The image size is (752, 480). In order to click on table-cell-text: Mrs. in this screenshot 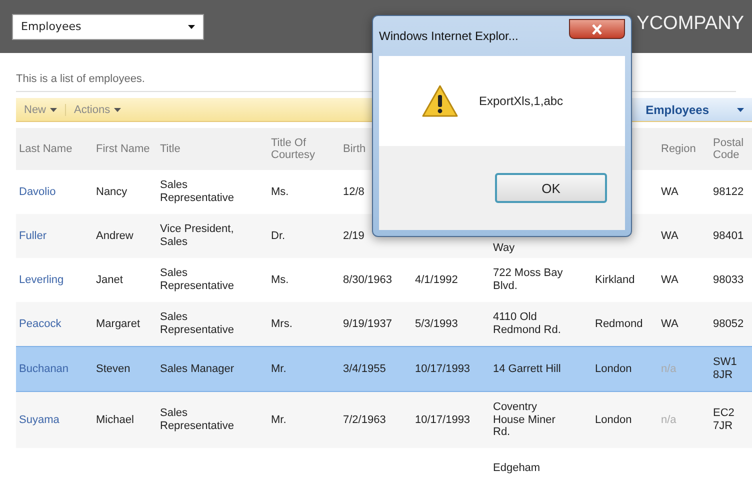, I will do `click(282, 324)`.